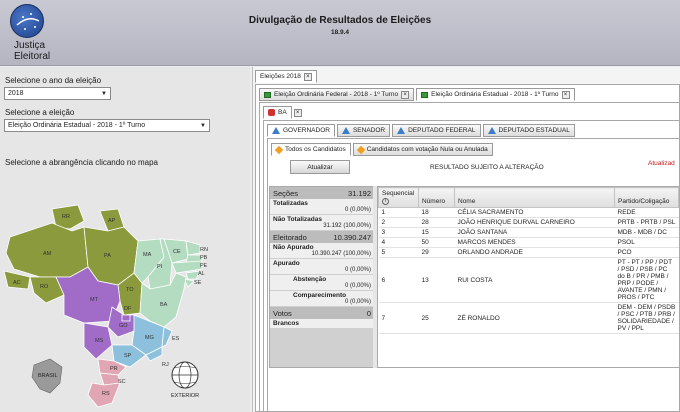 The image size is (680, 412). What do you see at coordinates (271, 112) in the screenshot?
I see `state-flag-icon` at bounding box center [271, 112].